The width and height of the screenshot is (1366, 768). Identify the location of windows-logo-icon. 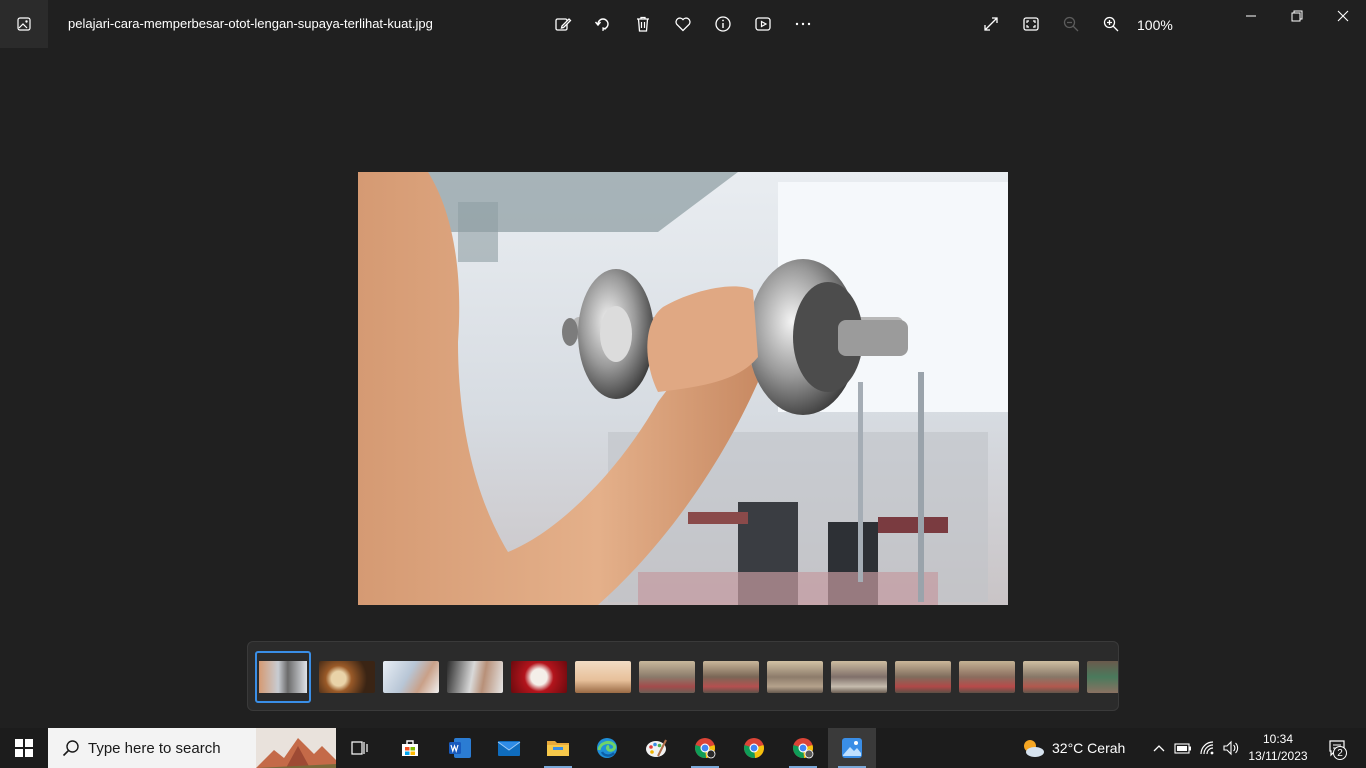
(24, 748).